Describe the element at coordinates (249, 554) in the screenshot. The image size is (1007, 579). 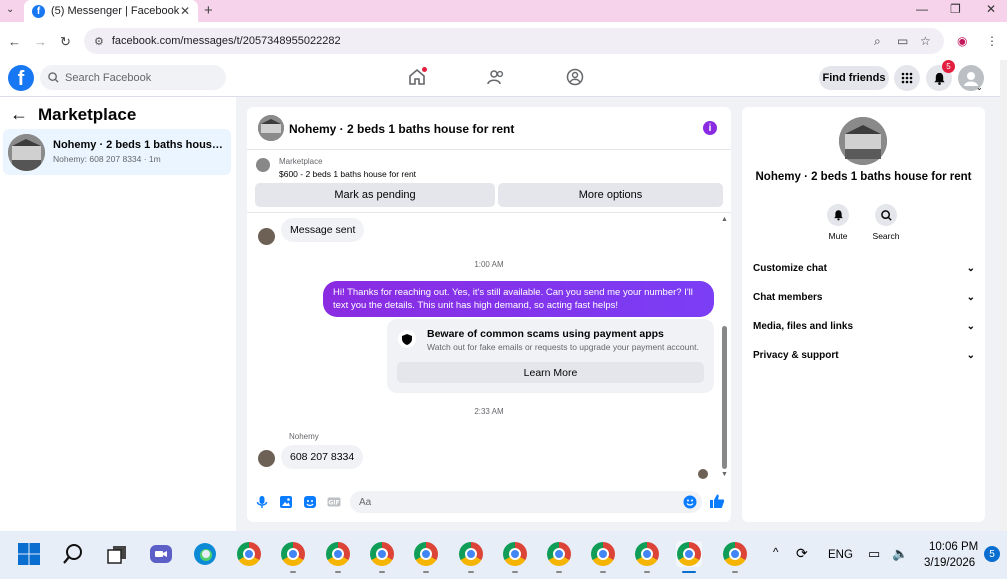
I see `chrome-icon` at that location.